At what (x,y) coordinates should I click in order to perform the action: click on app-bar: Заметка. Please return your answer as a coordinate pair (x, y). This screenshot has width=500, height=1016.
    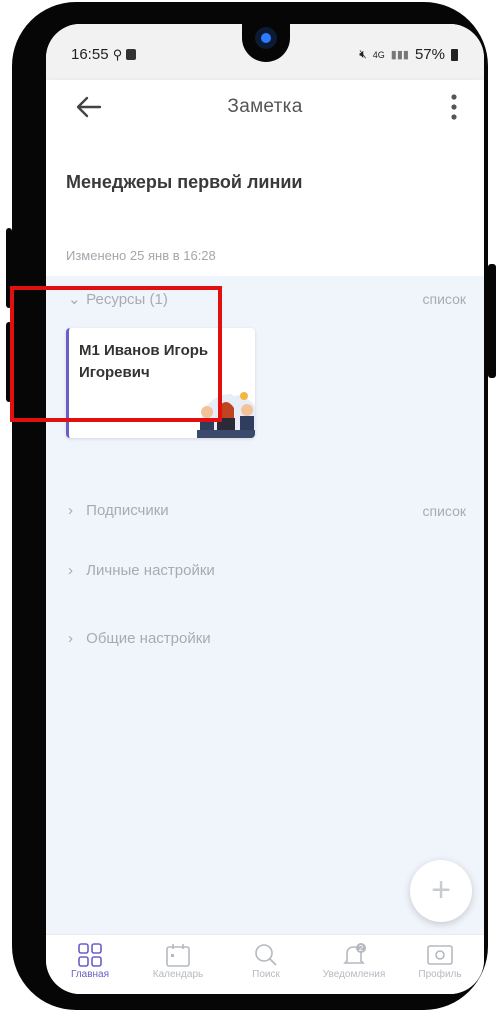
    Looking at the image, I should click on (265, 107).